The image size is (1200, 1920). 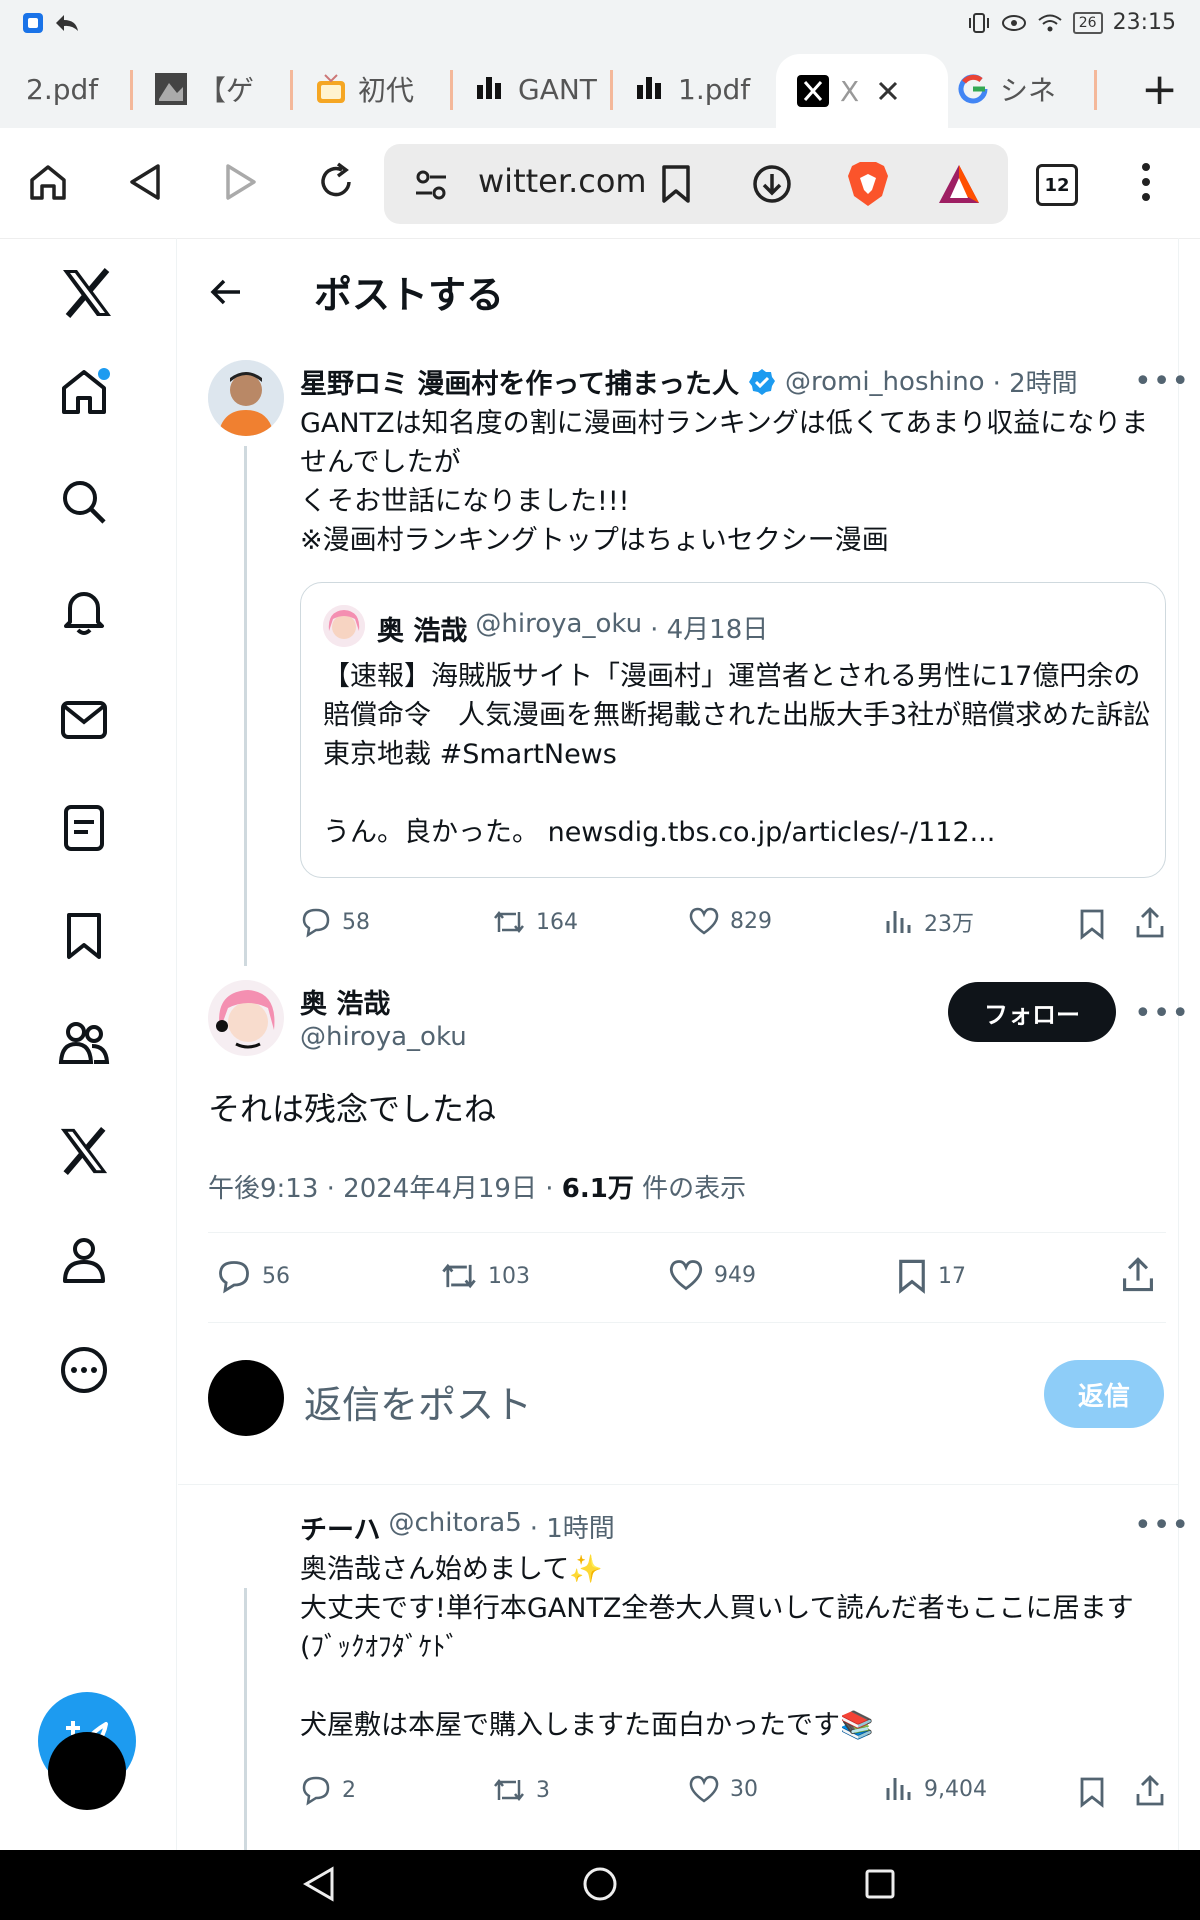 I want to click on like-action: 829, so click(x=730, y=921).